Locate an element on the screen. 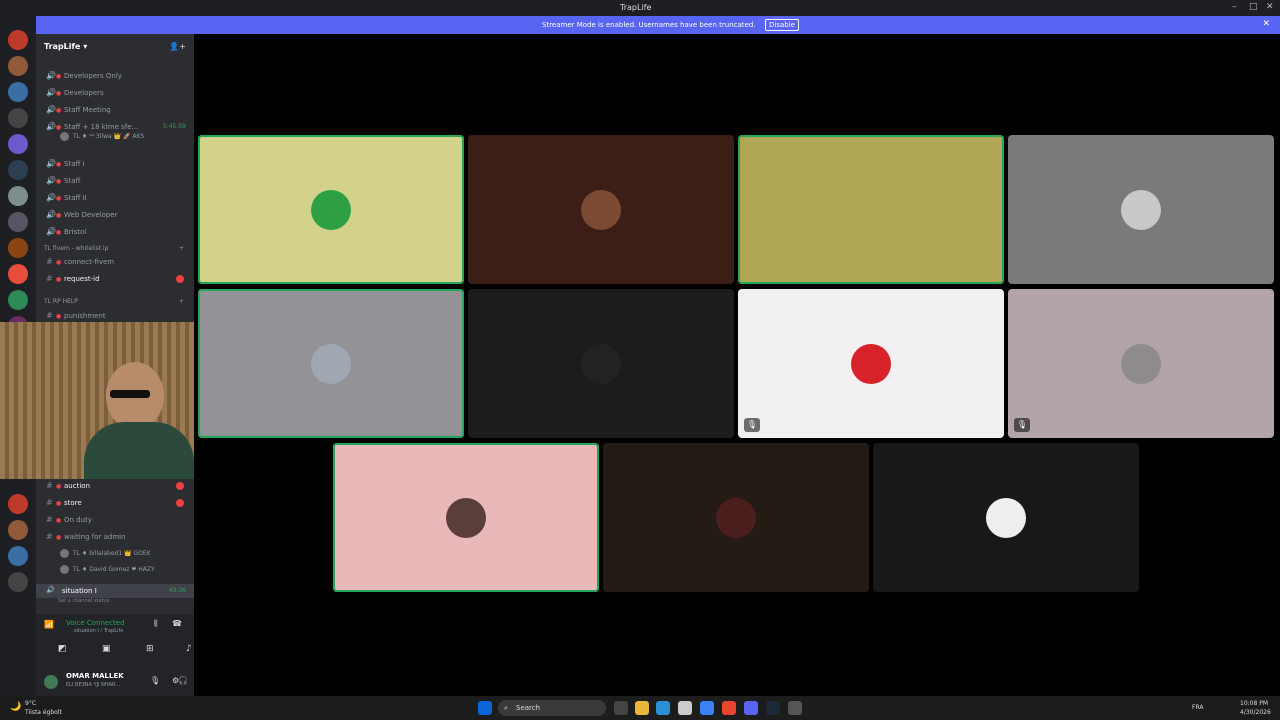 This screenshot has height=720, width=1280. language-indicator: FRA is located at coordinates (1197, 707).